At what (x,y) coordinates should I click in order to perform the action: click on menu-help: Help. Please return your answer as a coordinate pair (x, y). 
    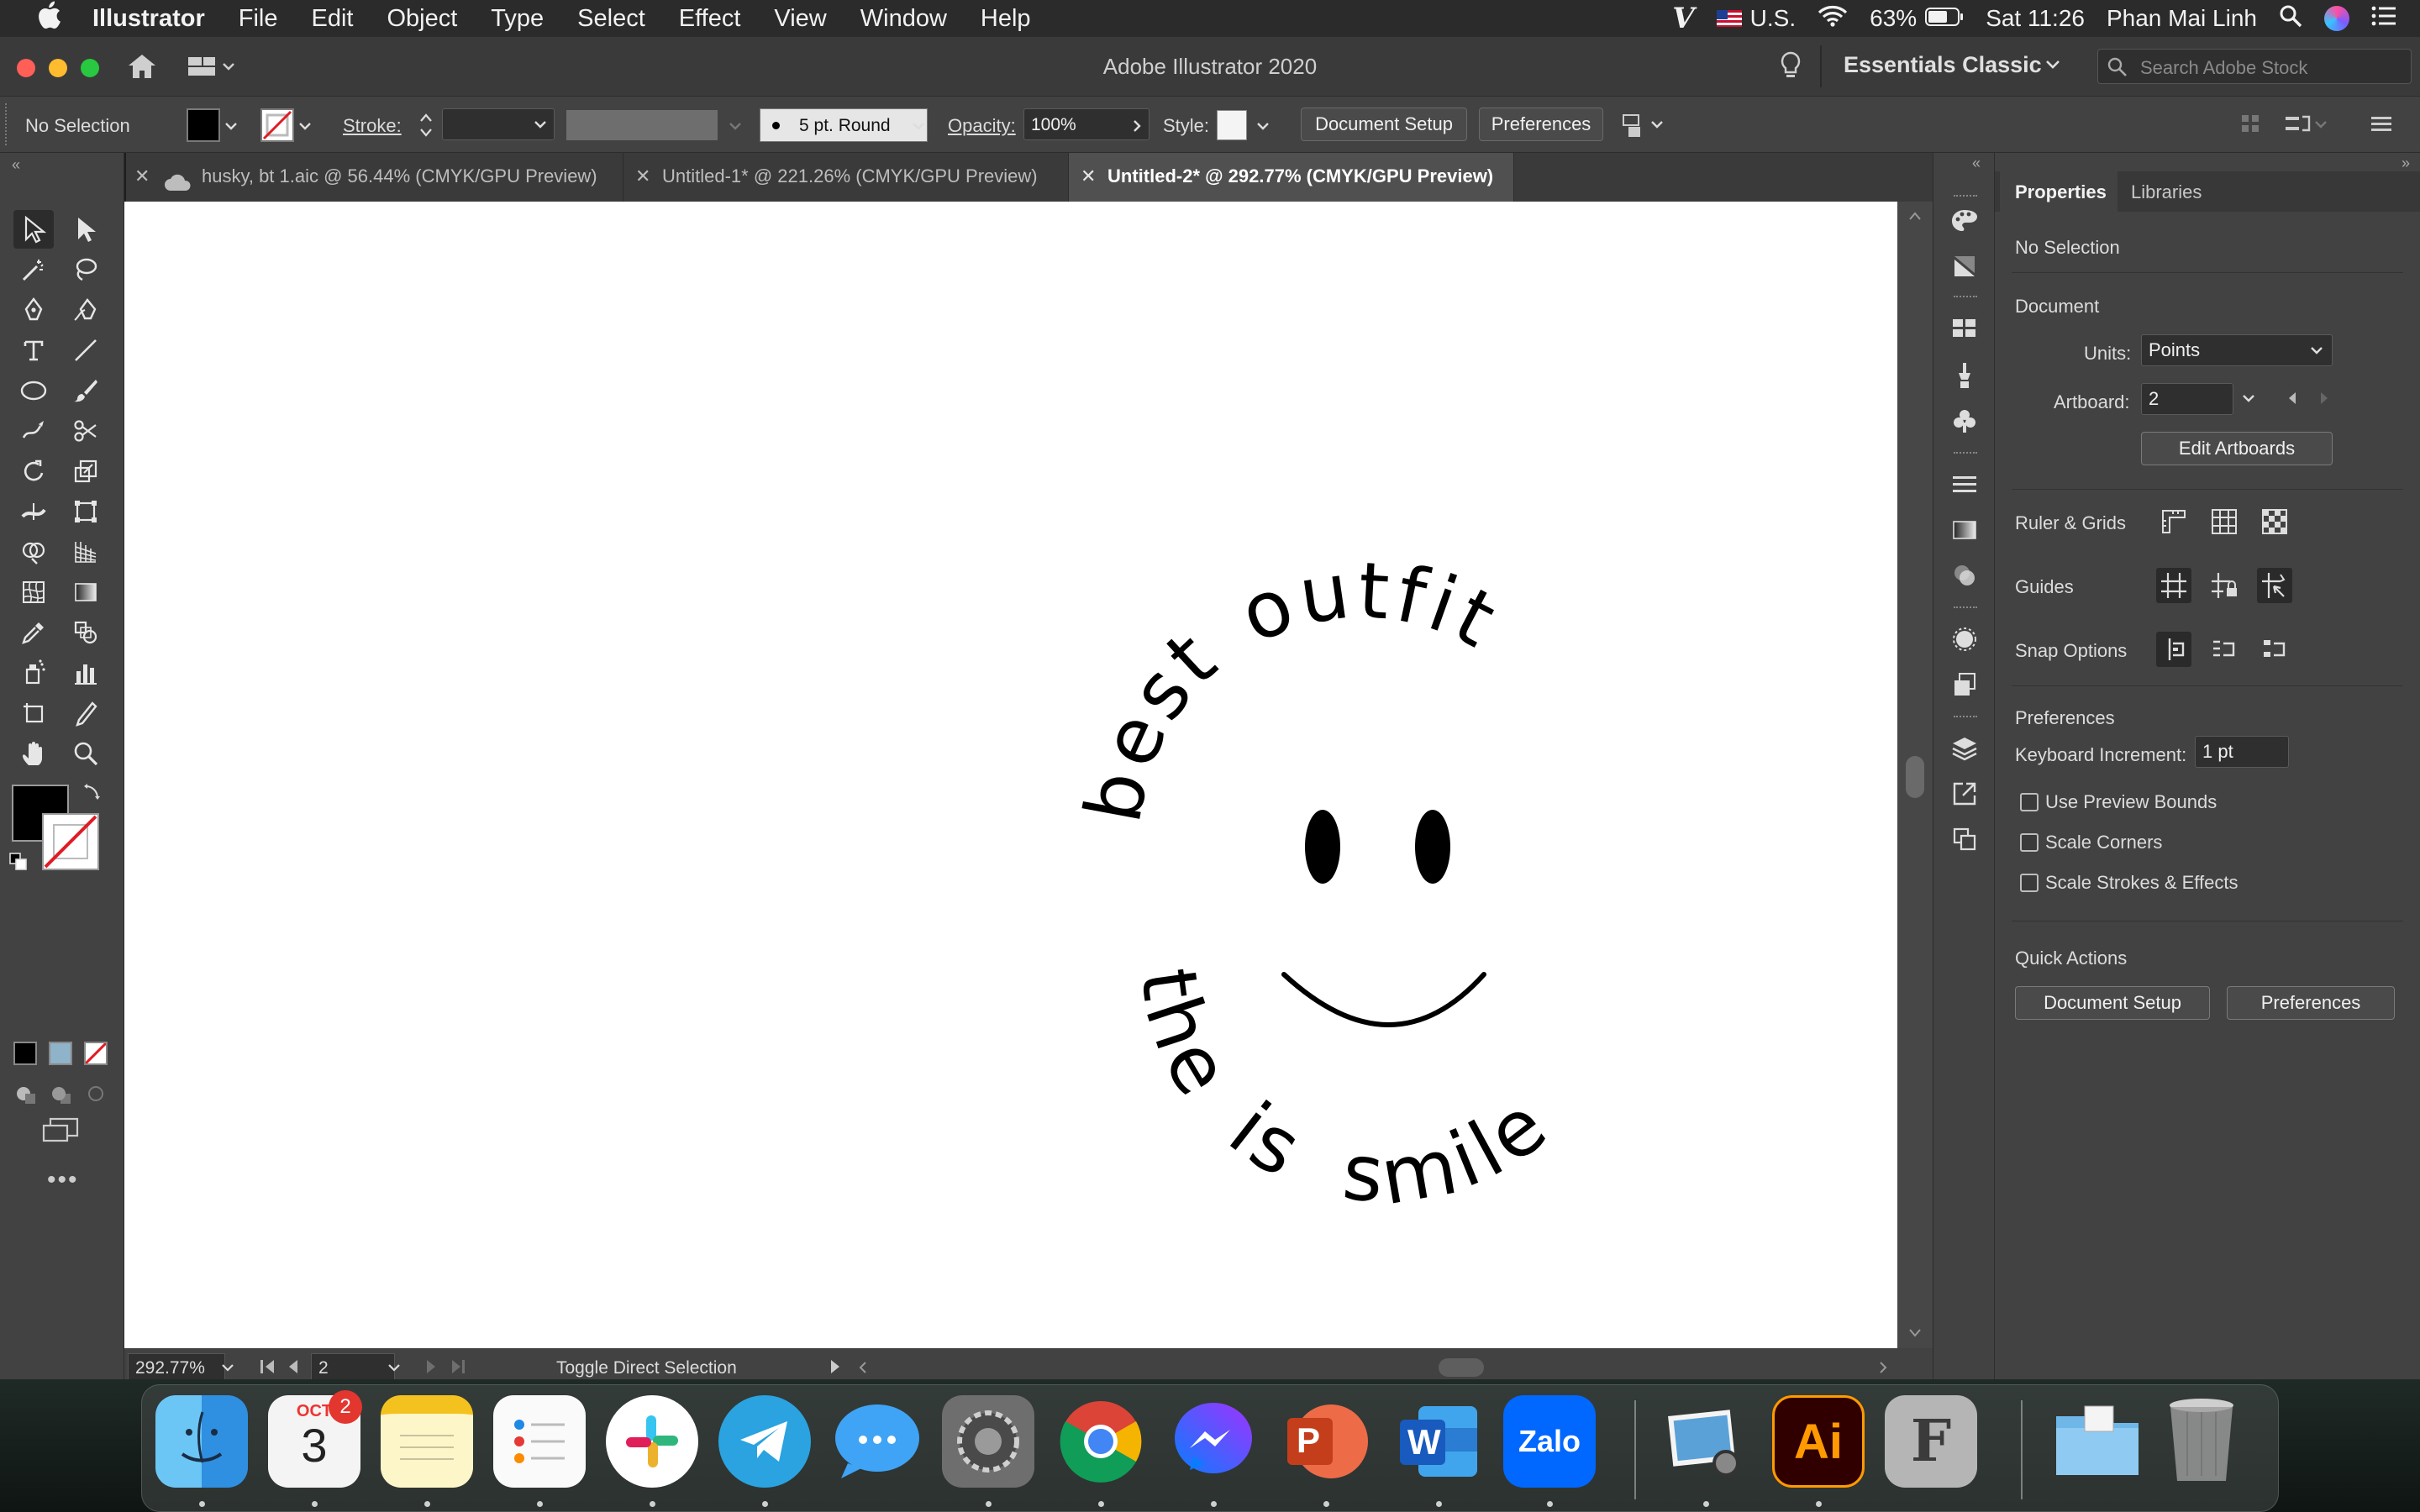
    Looking at the image, I should click on (1006, 19).